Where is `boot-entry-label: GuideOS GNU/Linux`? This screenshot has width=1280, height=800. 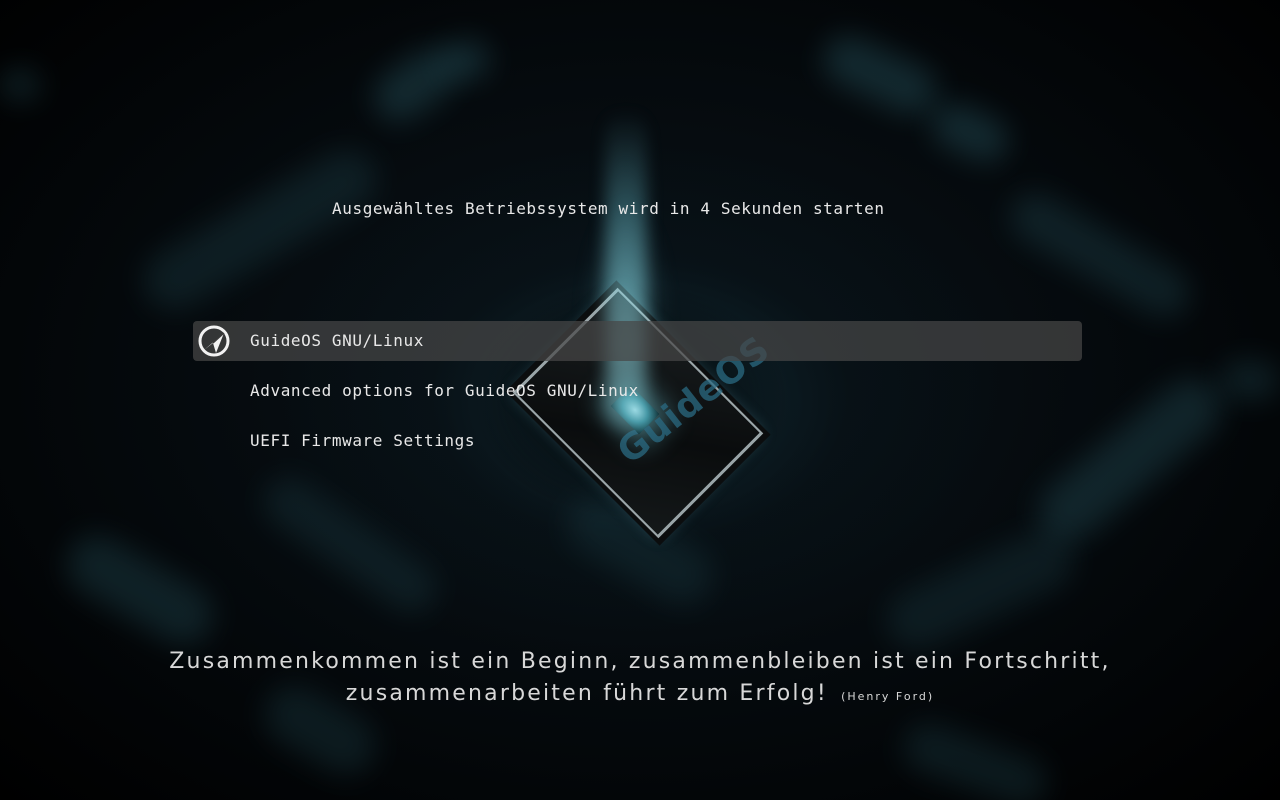 boot-entry-label: GuideOS GNU/Linux is located at coordinates (337, 340).